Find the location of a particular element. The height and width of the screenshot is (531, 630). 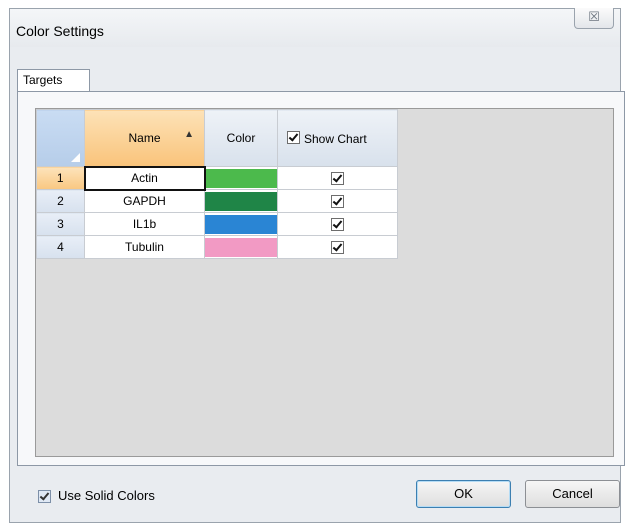

column-name-label: Name is located at coordinates (144, 137).